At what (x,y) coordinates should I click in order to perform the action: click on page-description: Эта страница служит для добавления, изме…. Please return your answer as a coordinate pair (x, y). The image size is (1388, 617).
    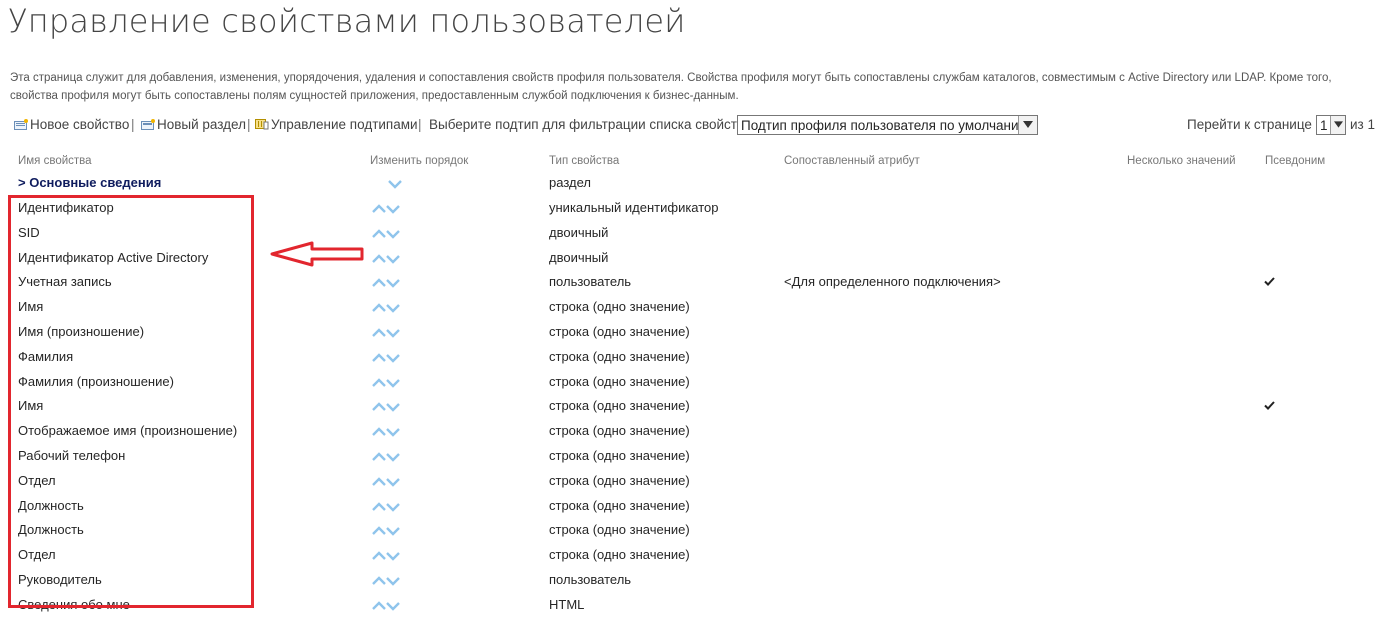
    Looking at the image, I should click on (671, 87).